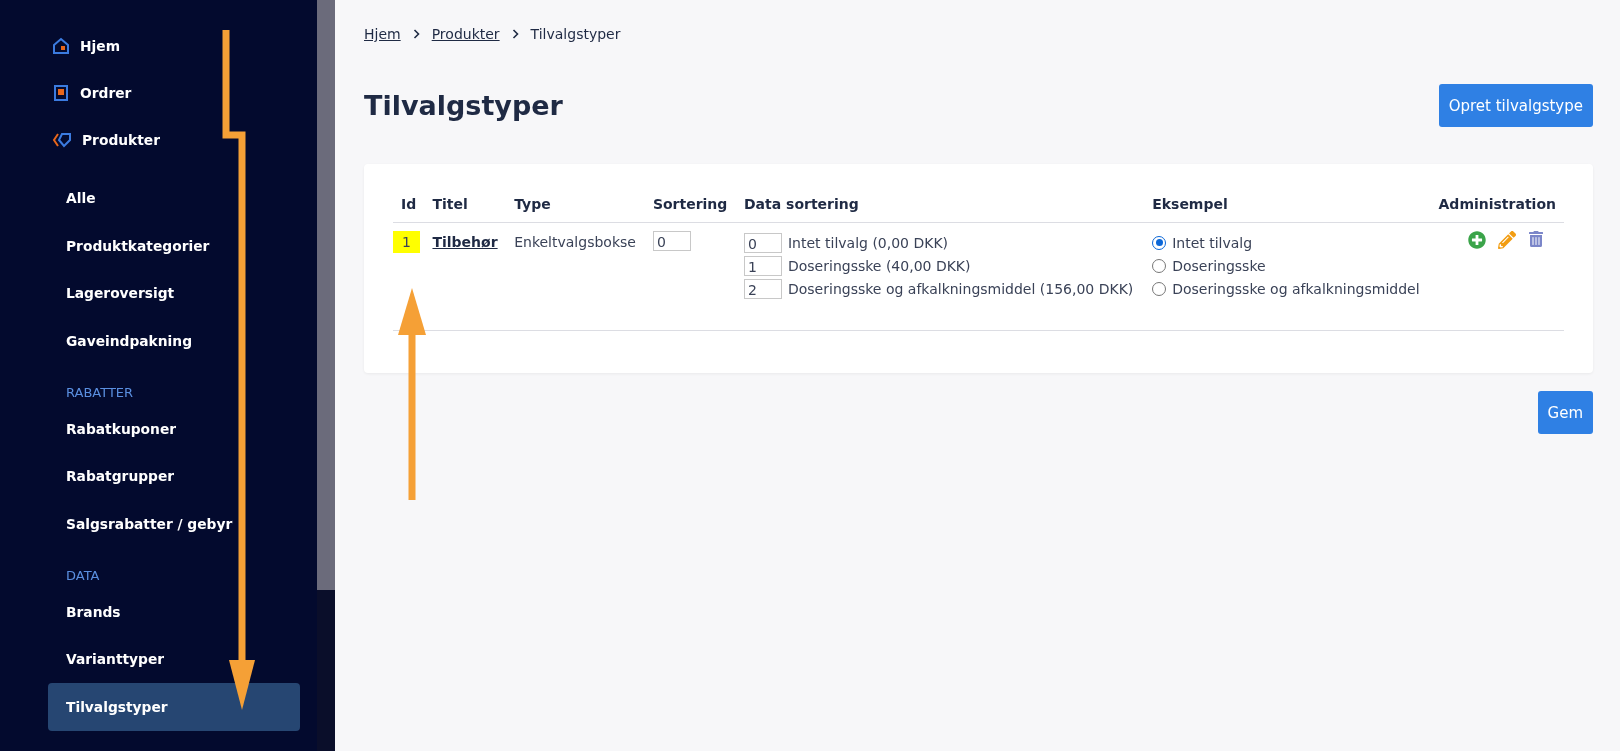  Describe the element at coordinates (1496, 205) in the screenshot. I see `column-header: Administration` at that location.